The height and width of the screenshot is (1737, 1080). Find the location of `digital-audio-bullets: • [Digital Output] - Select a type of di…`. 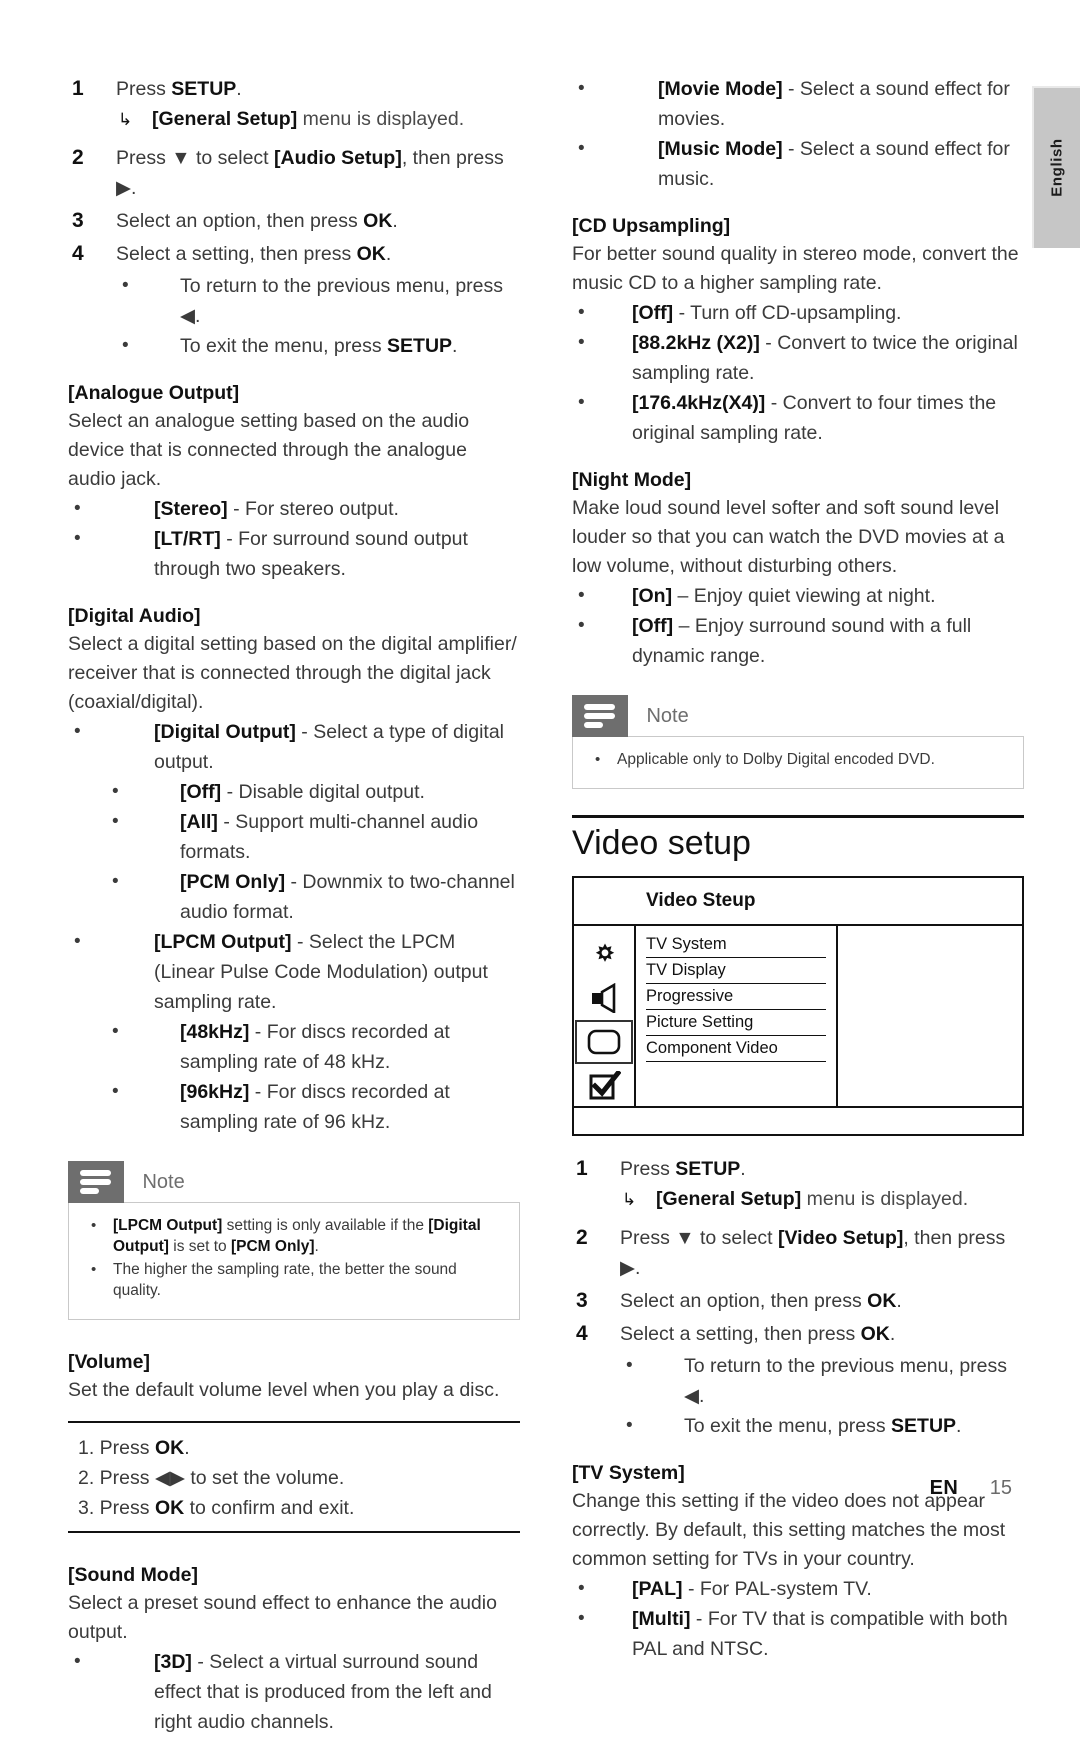

digital-audio-bullets: • [Digital Output] - Select a type of di… is located at coordinates (294, 927).